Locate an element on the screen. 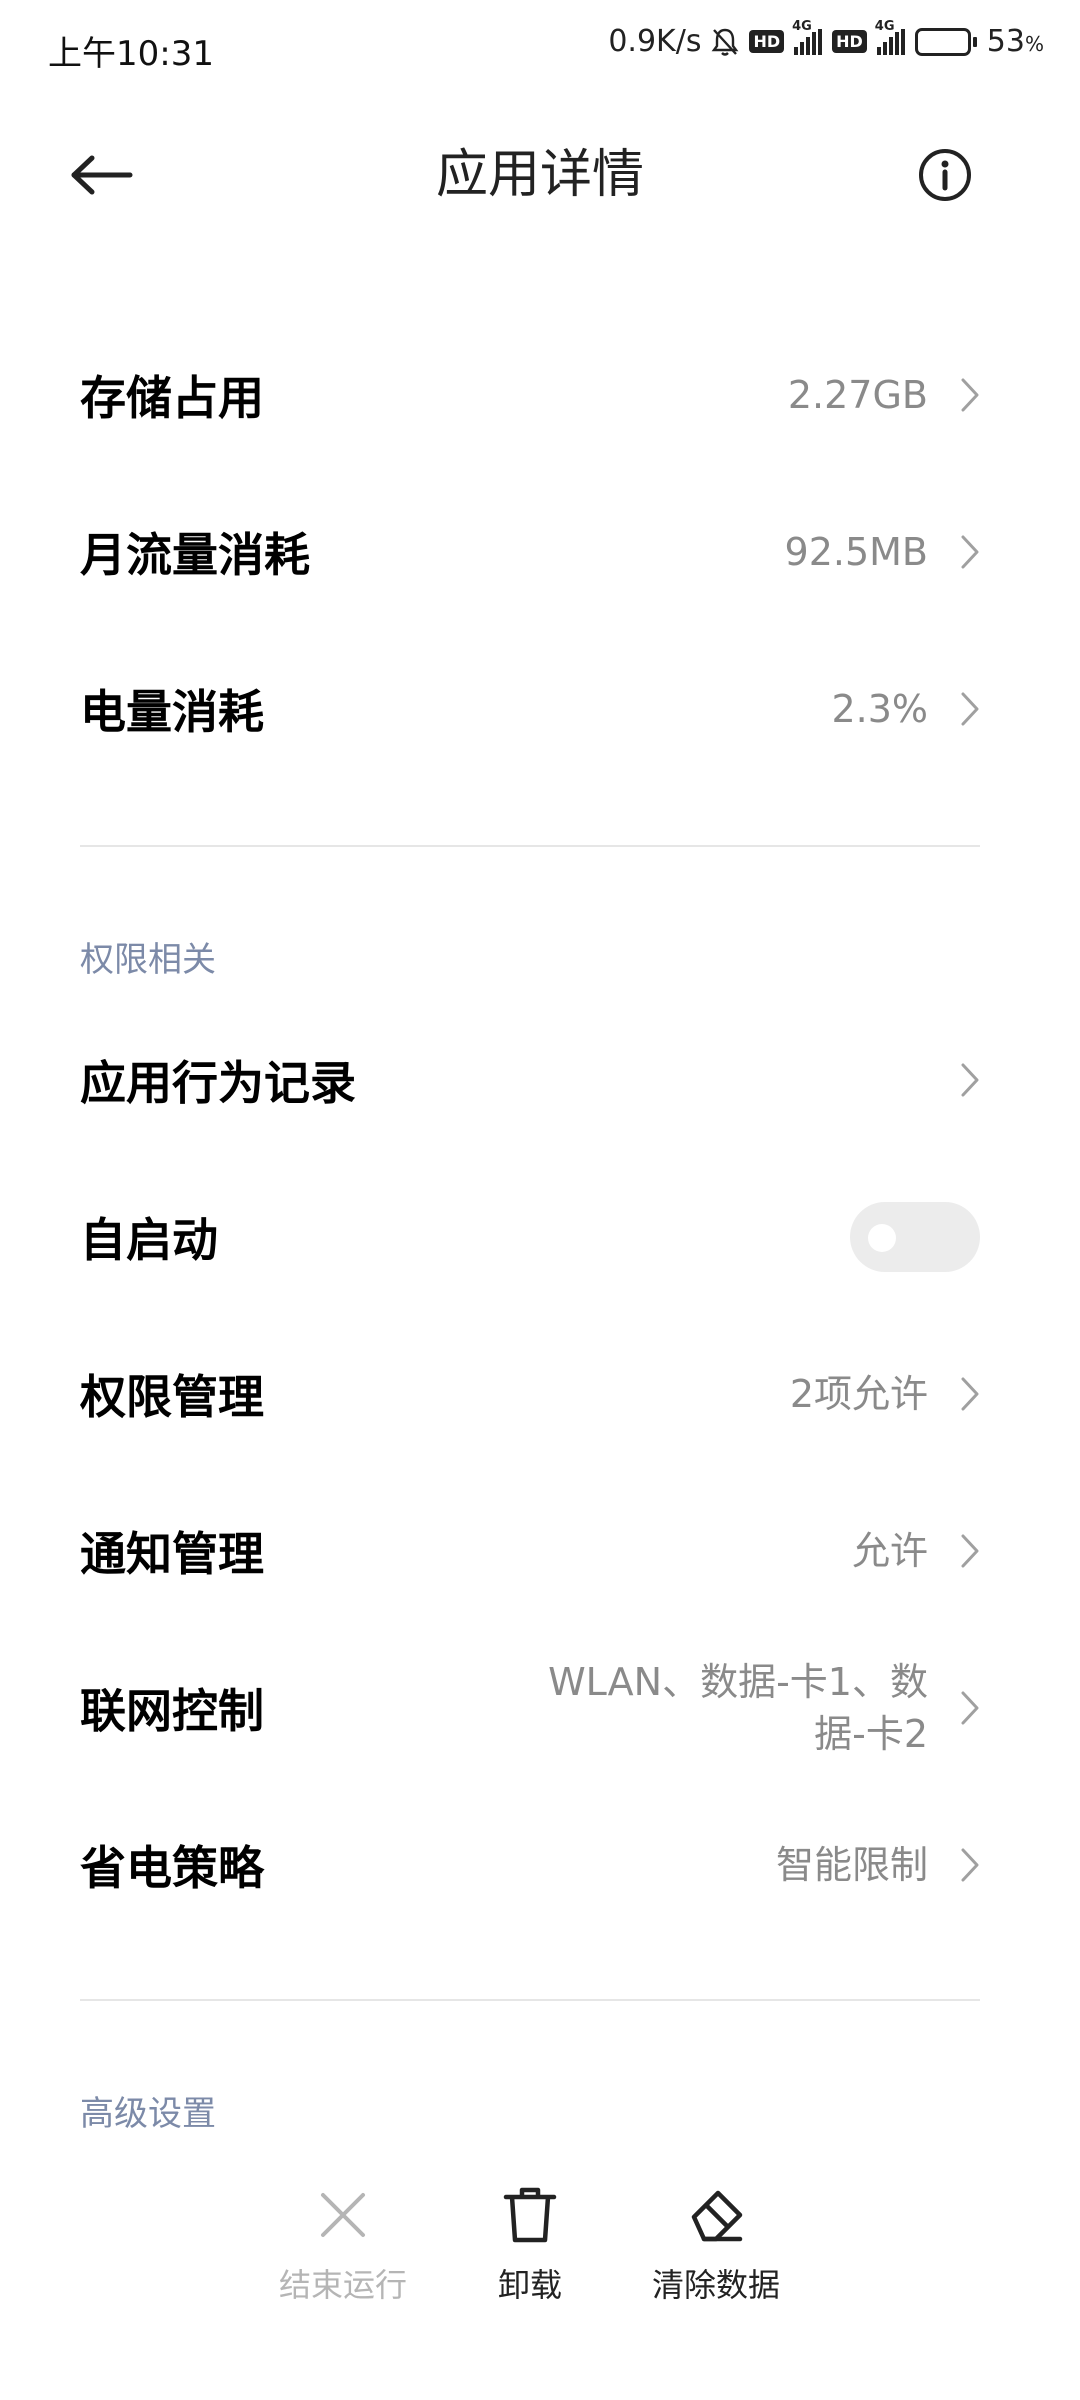 This screenshot has width=1080, height=2400. notification-management-value: 允许 is located at coordinates (889, 1551).